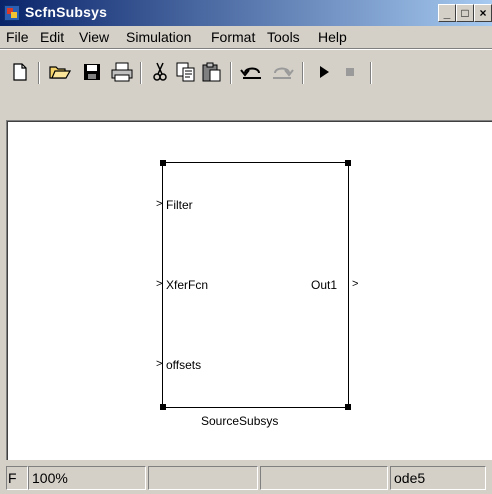 The image size is (492, 494). I want to click on menu-tools: Tools, so click(283, 37).